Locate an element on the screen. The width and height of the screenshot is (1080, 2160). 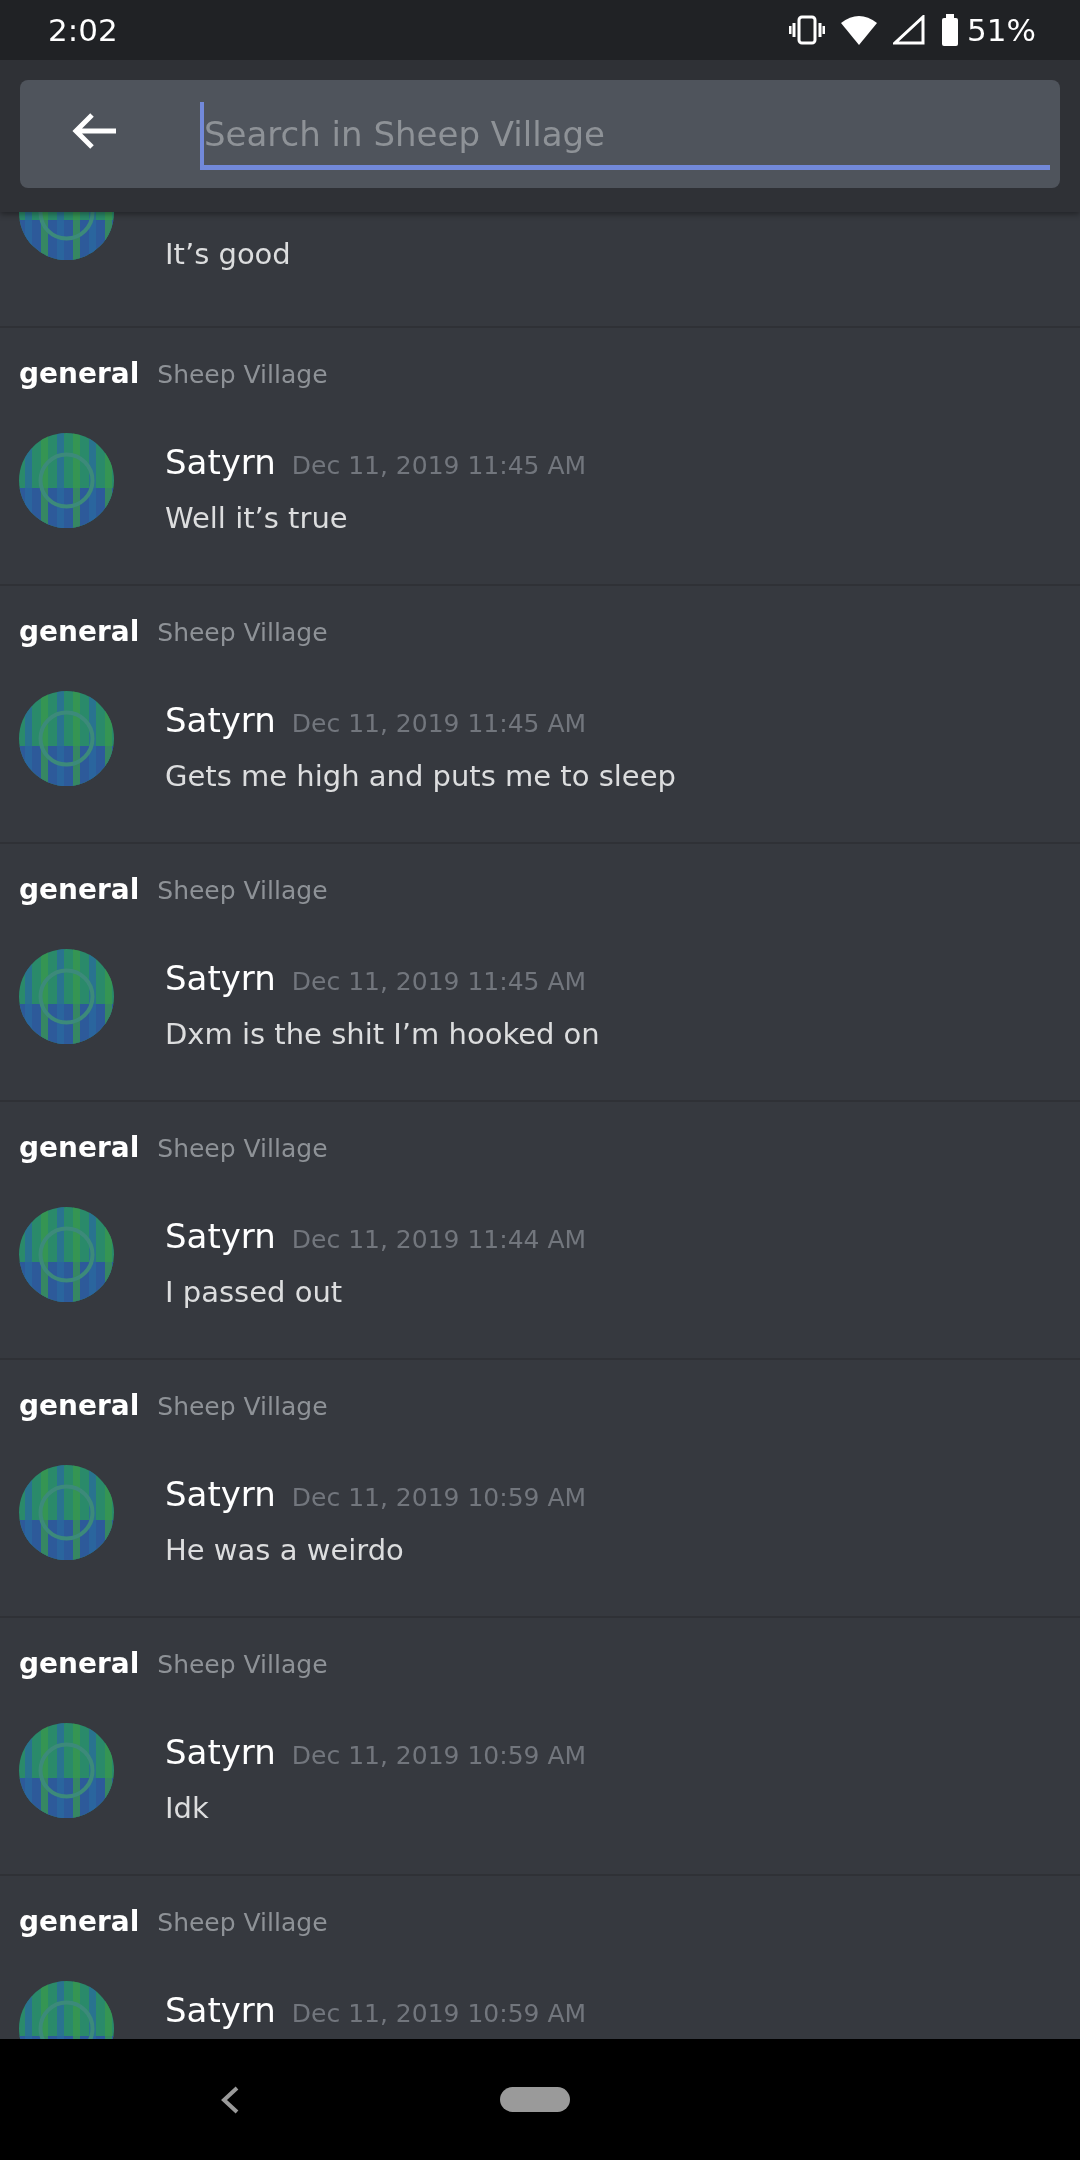
message-text: Dxm is the shit I’m hooked on is located at coordinates (382, 1034).